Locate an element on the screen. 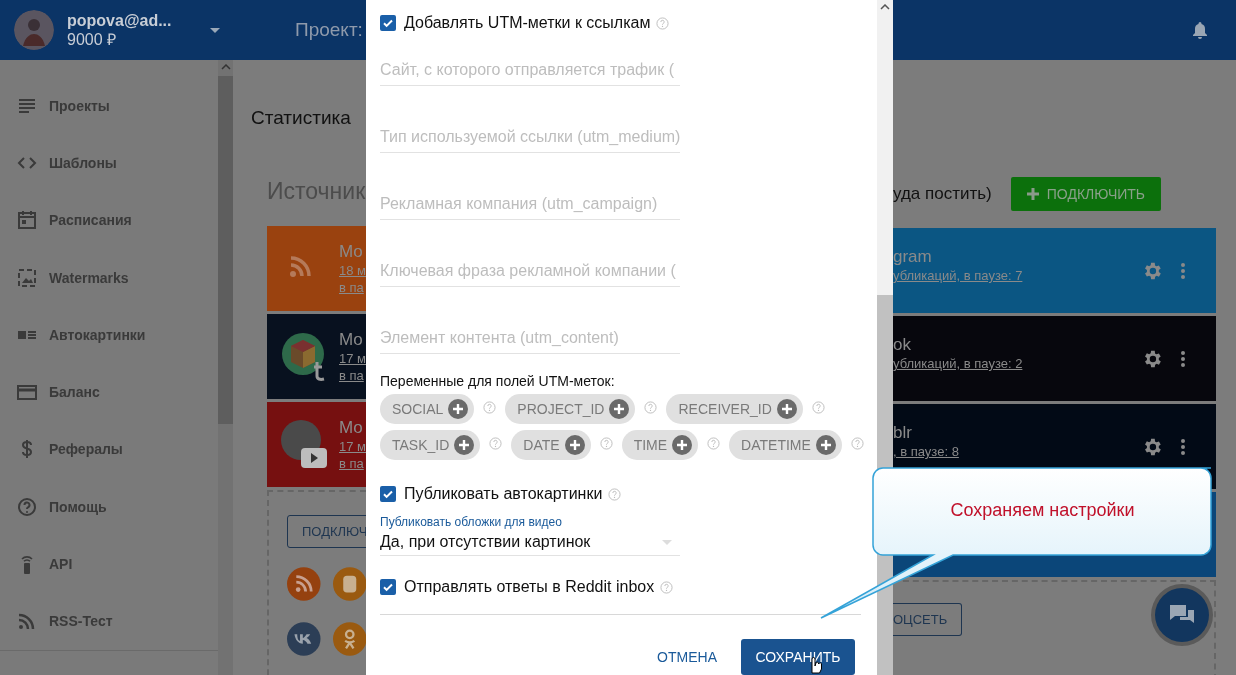 The width and height of the screenshot is (1236, 675). sidebar-item: Watermarks is located at coordinates (109, 277).